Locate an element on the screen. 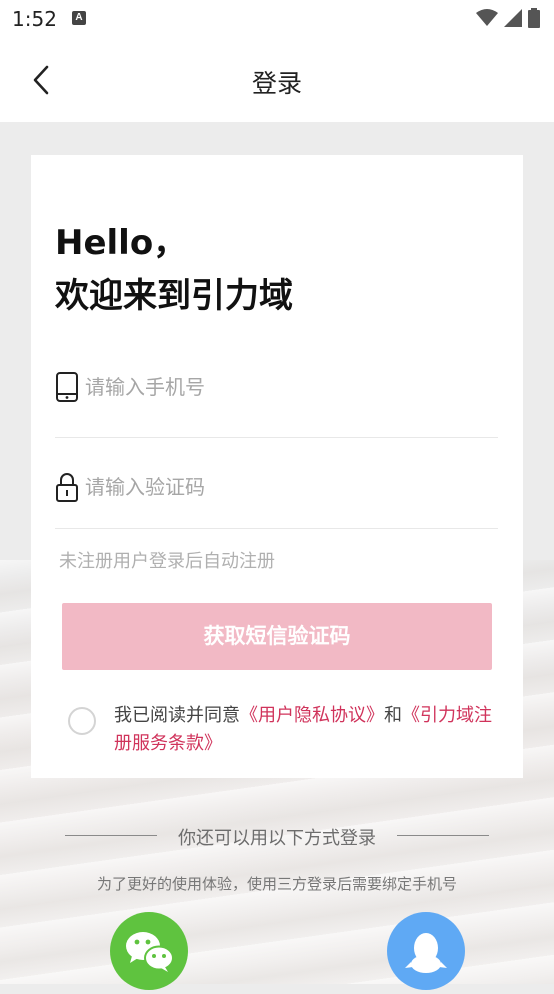  alt-login-divider: 你还可以用以下方式登录 is located at coordinates (277, 836).